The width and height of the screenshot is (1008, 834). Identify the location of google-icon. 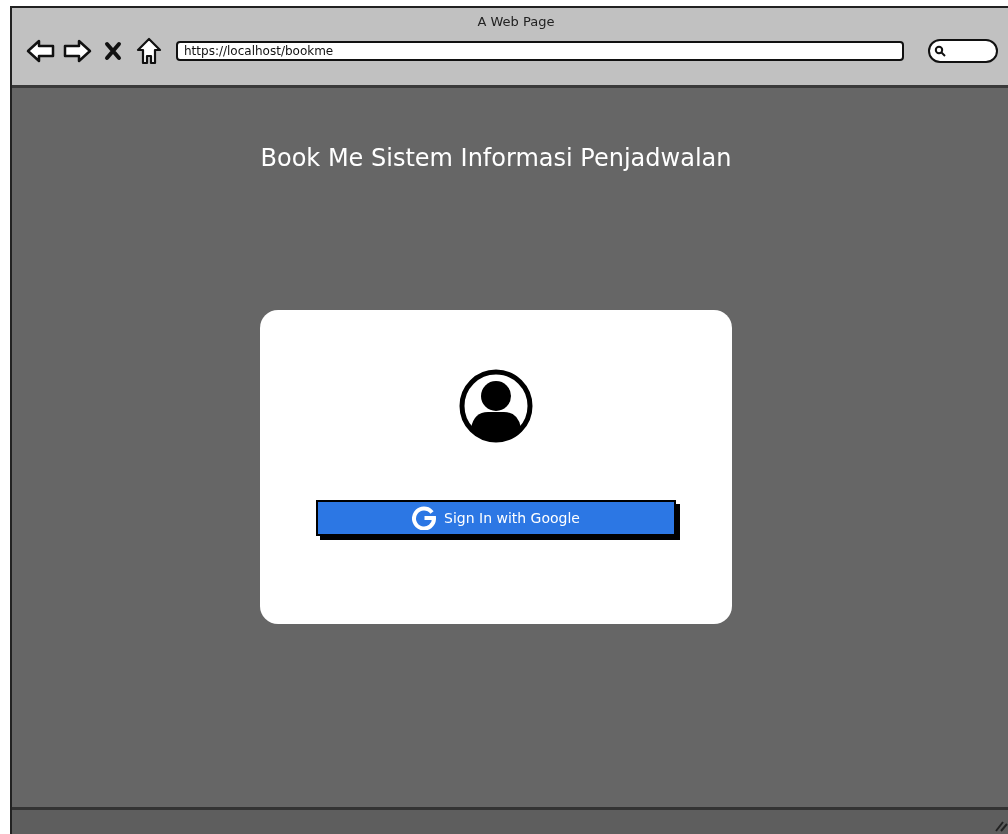
(424, 518).